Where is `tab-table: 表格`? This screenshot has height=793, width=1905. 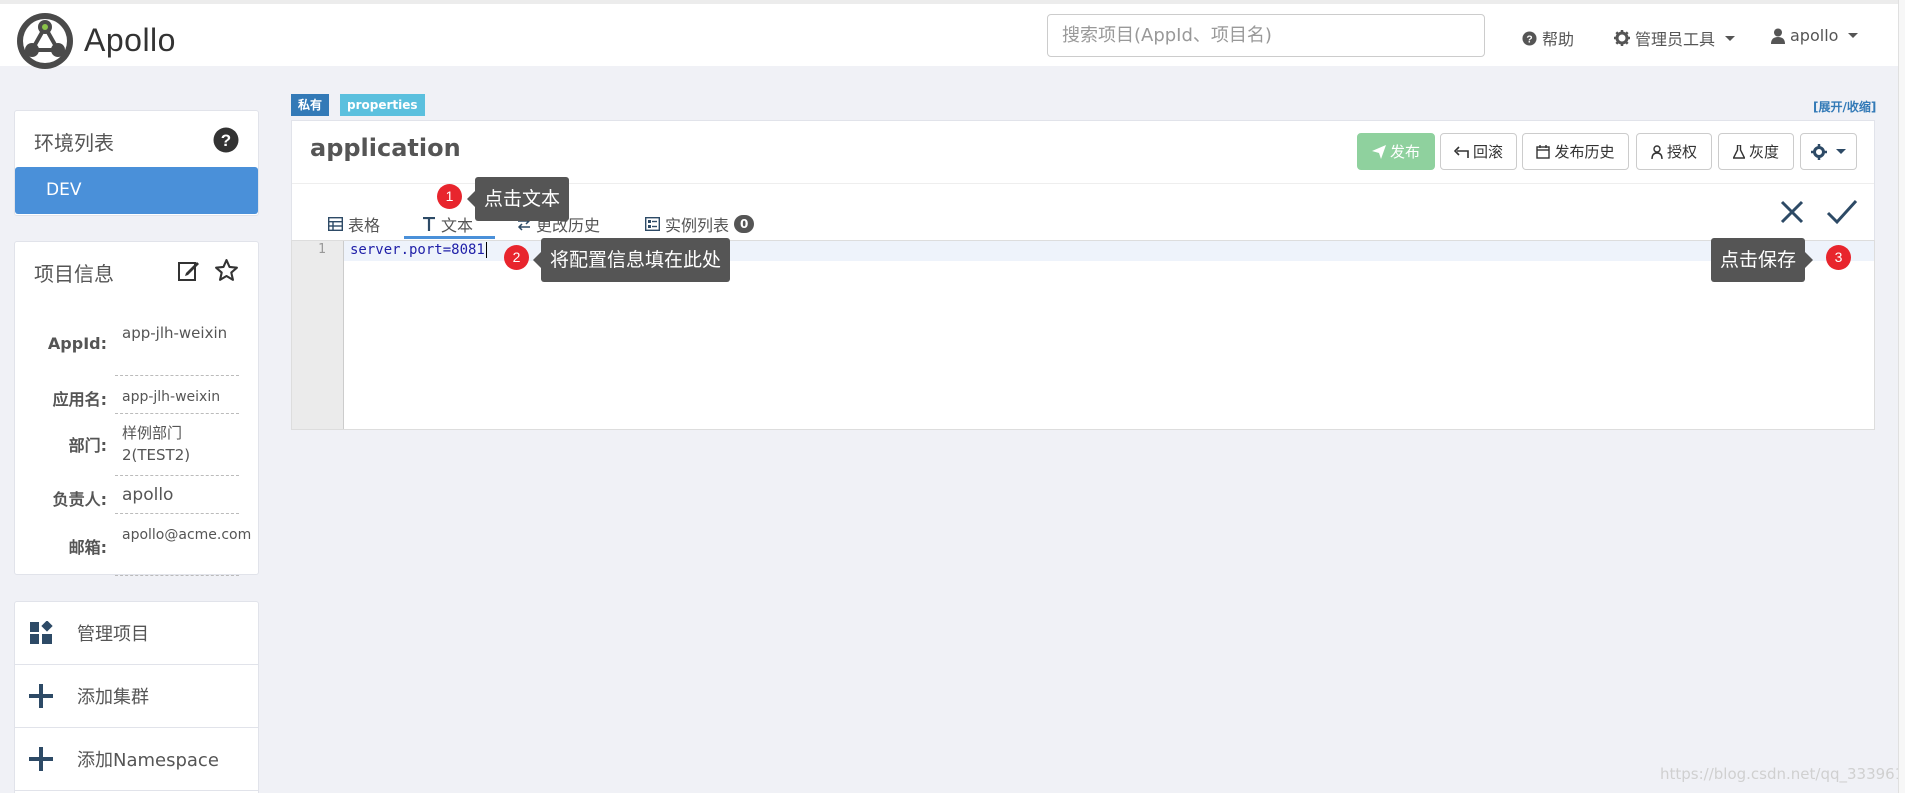 tab-table: 表格 is located at coordinates (354, 224).